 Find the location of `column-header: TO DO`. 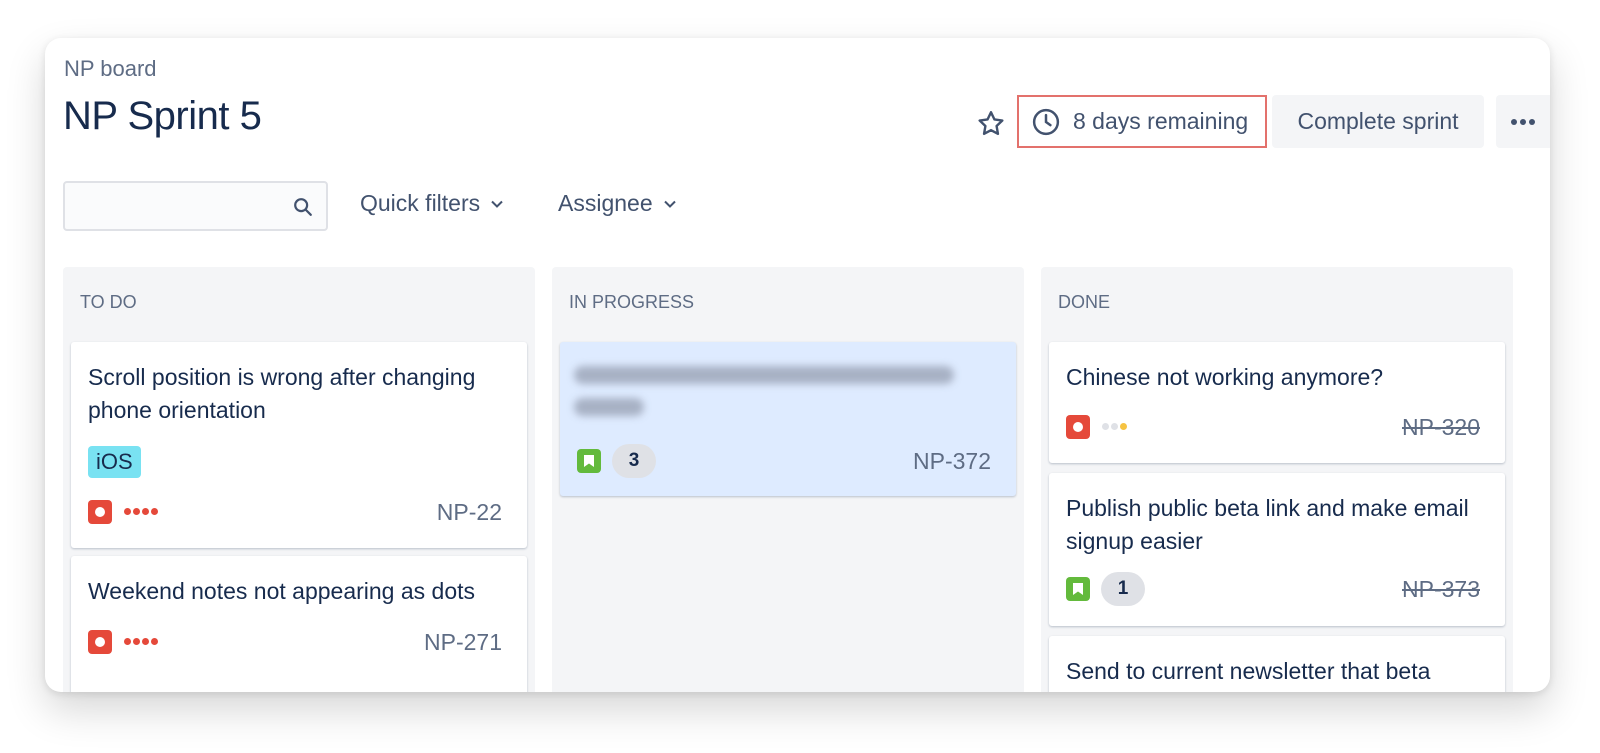

column-header: TO DO is located at coordinates (108, 302).